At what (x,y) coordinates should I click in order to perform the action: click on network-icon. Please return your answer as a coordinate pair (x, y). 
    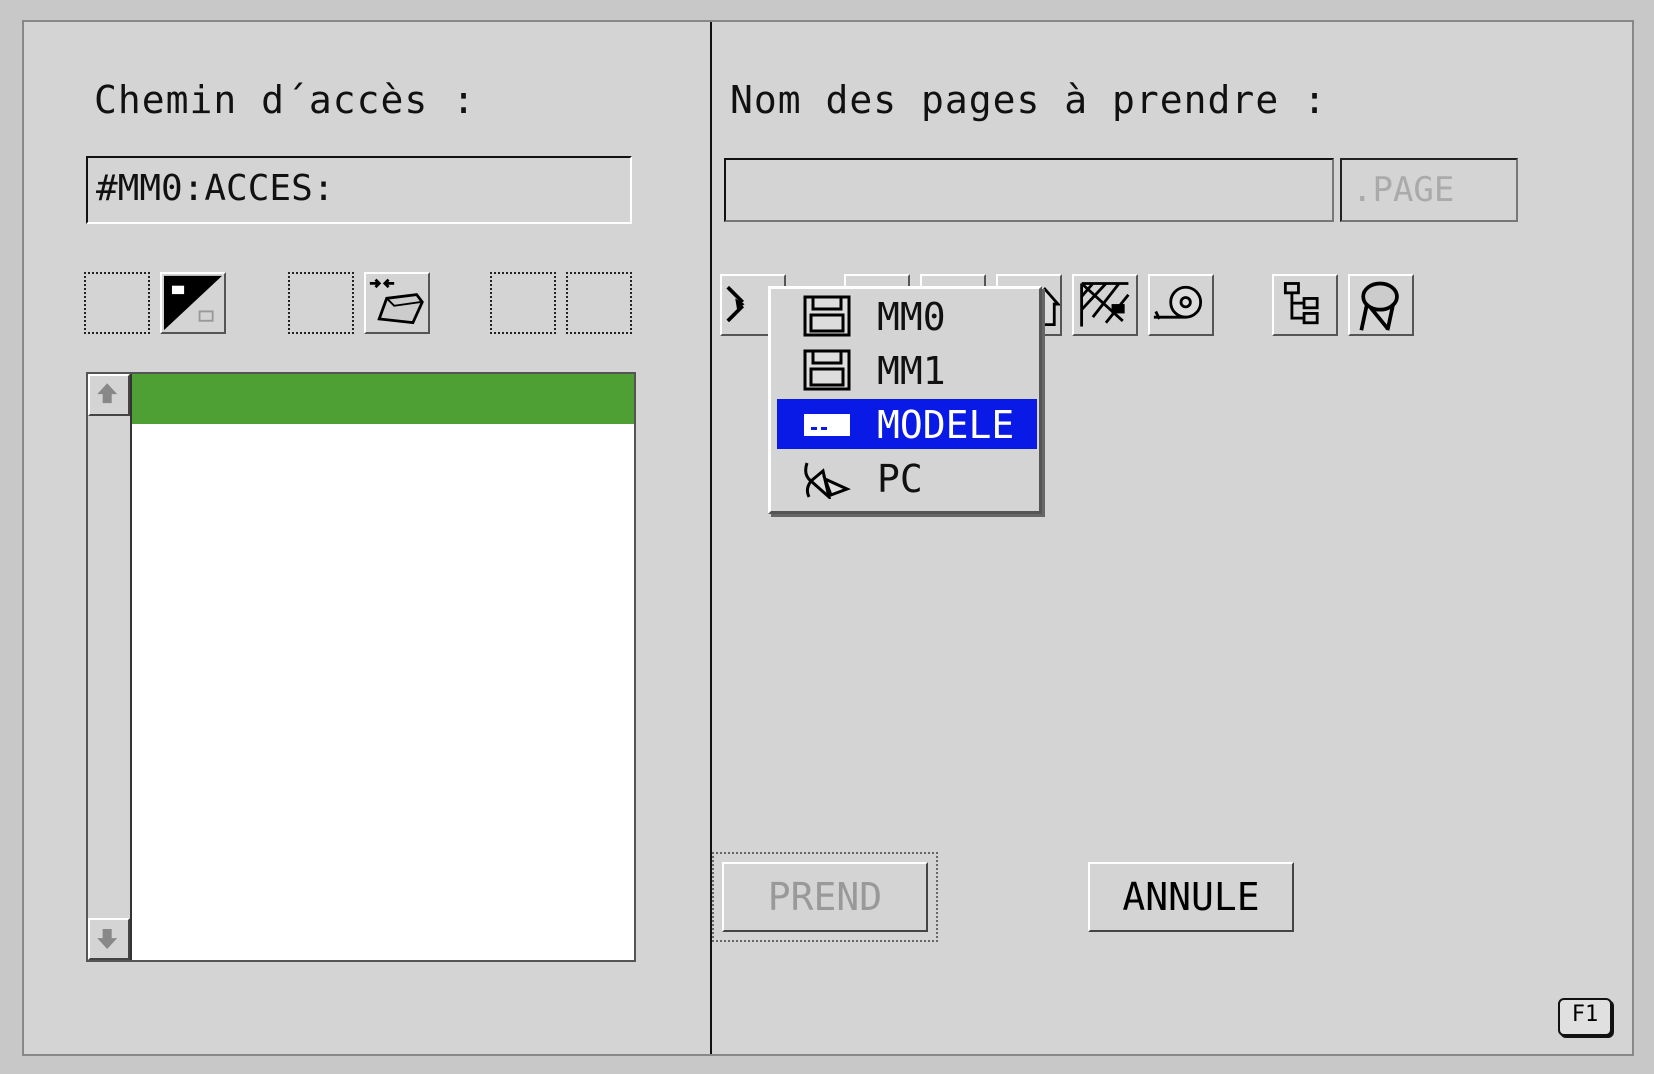
    Looking at the image, I should click on (827, 480).